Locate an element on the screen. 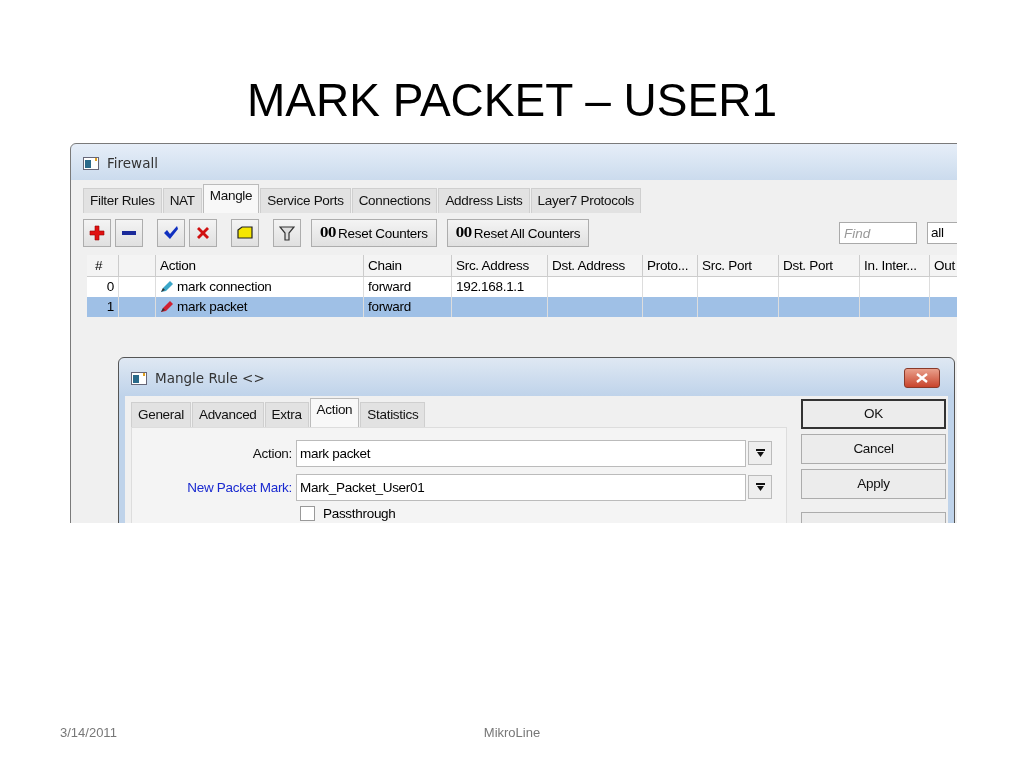 The height and width of the screenshot is (768, 1024). slide-footer: MikroLine is located at coordinates (512, 733).